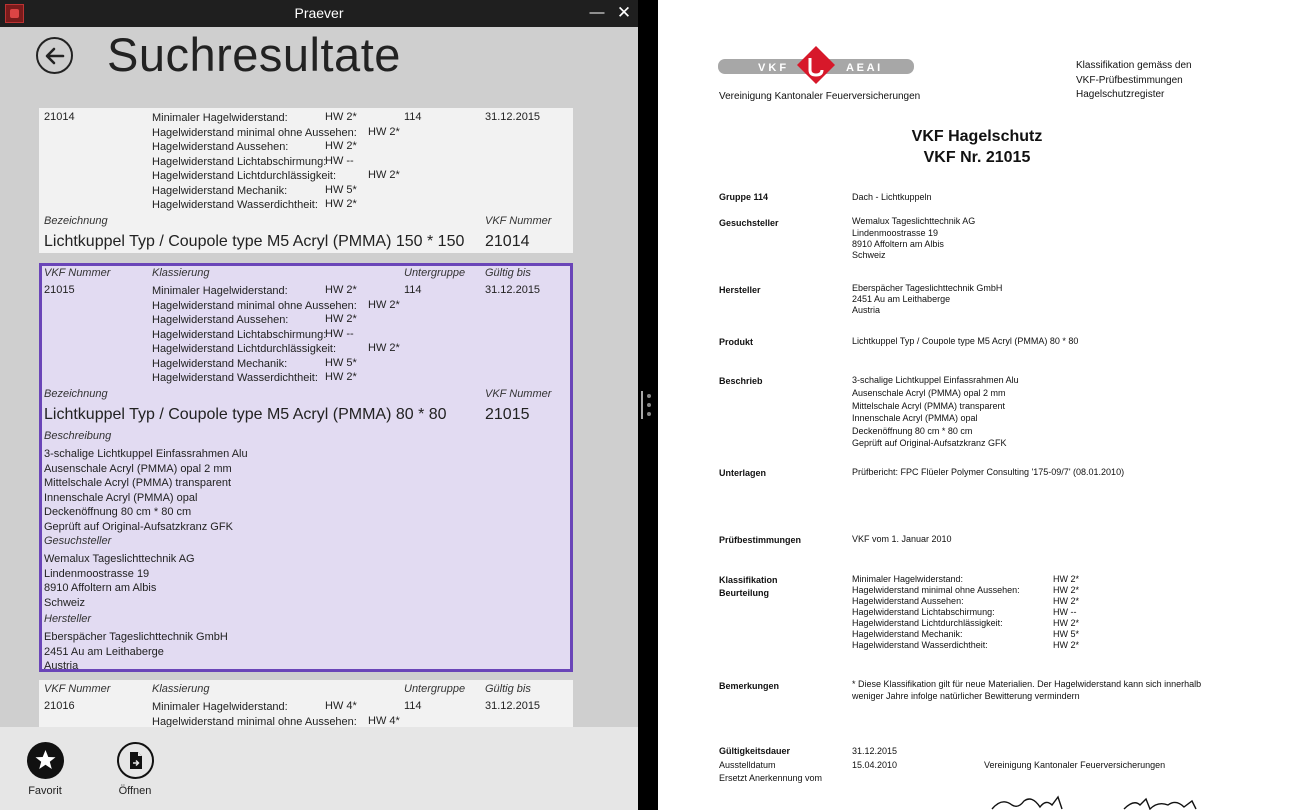 The height and width of the screenshot is (810, 1296). Describe the element at coordinates (875, 765) in the screenshot. I see `issue-date-value: 15.04.2010` at that location.